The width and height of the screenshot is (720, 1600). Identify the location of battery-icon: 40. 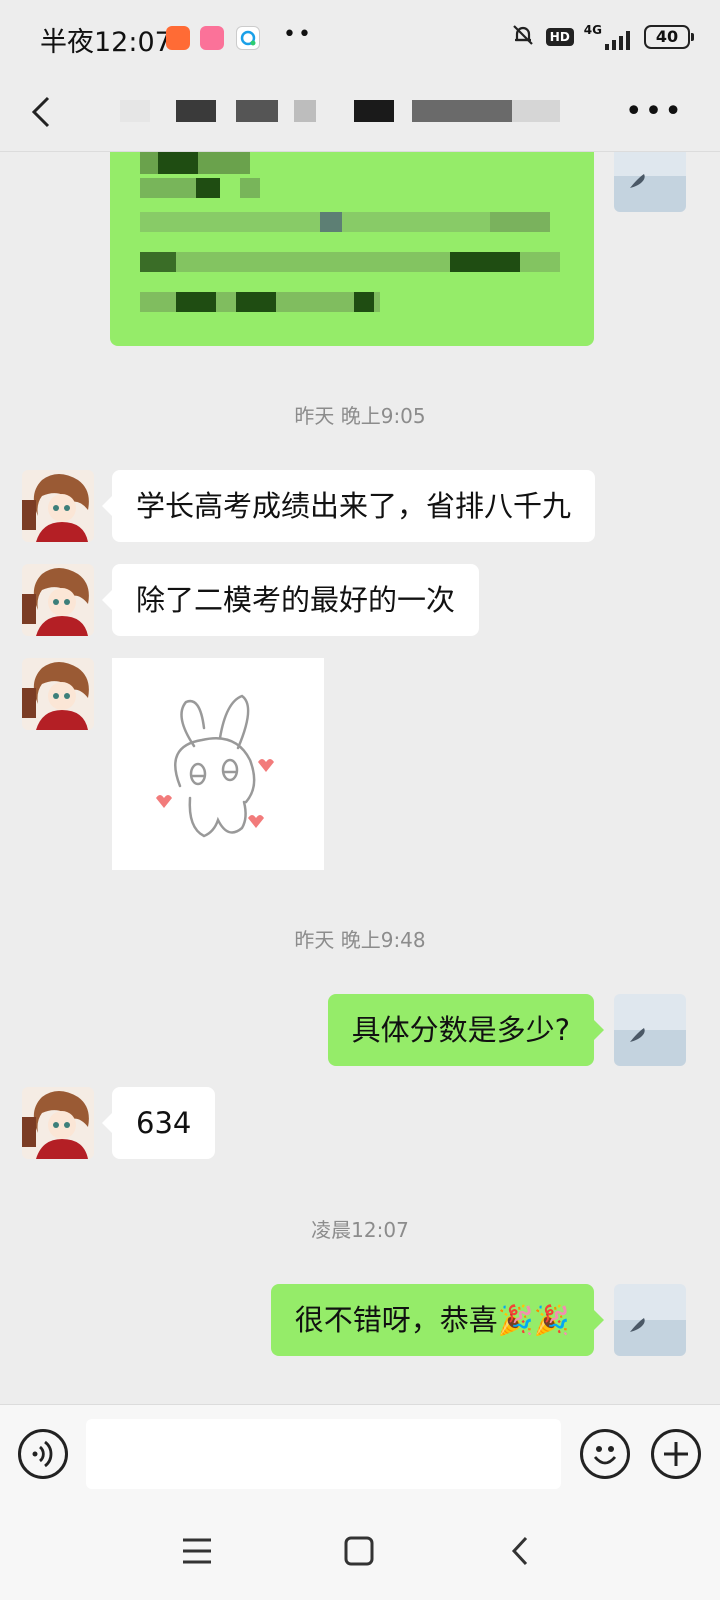
(669, 37).